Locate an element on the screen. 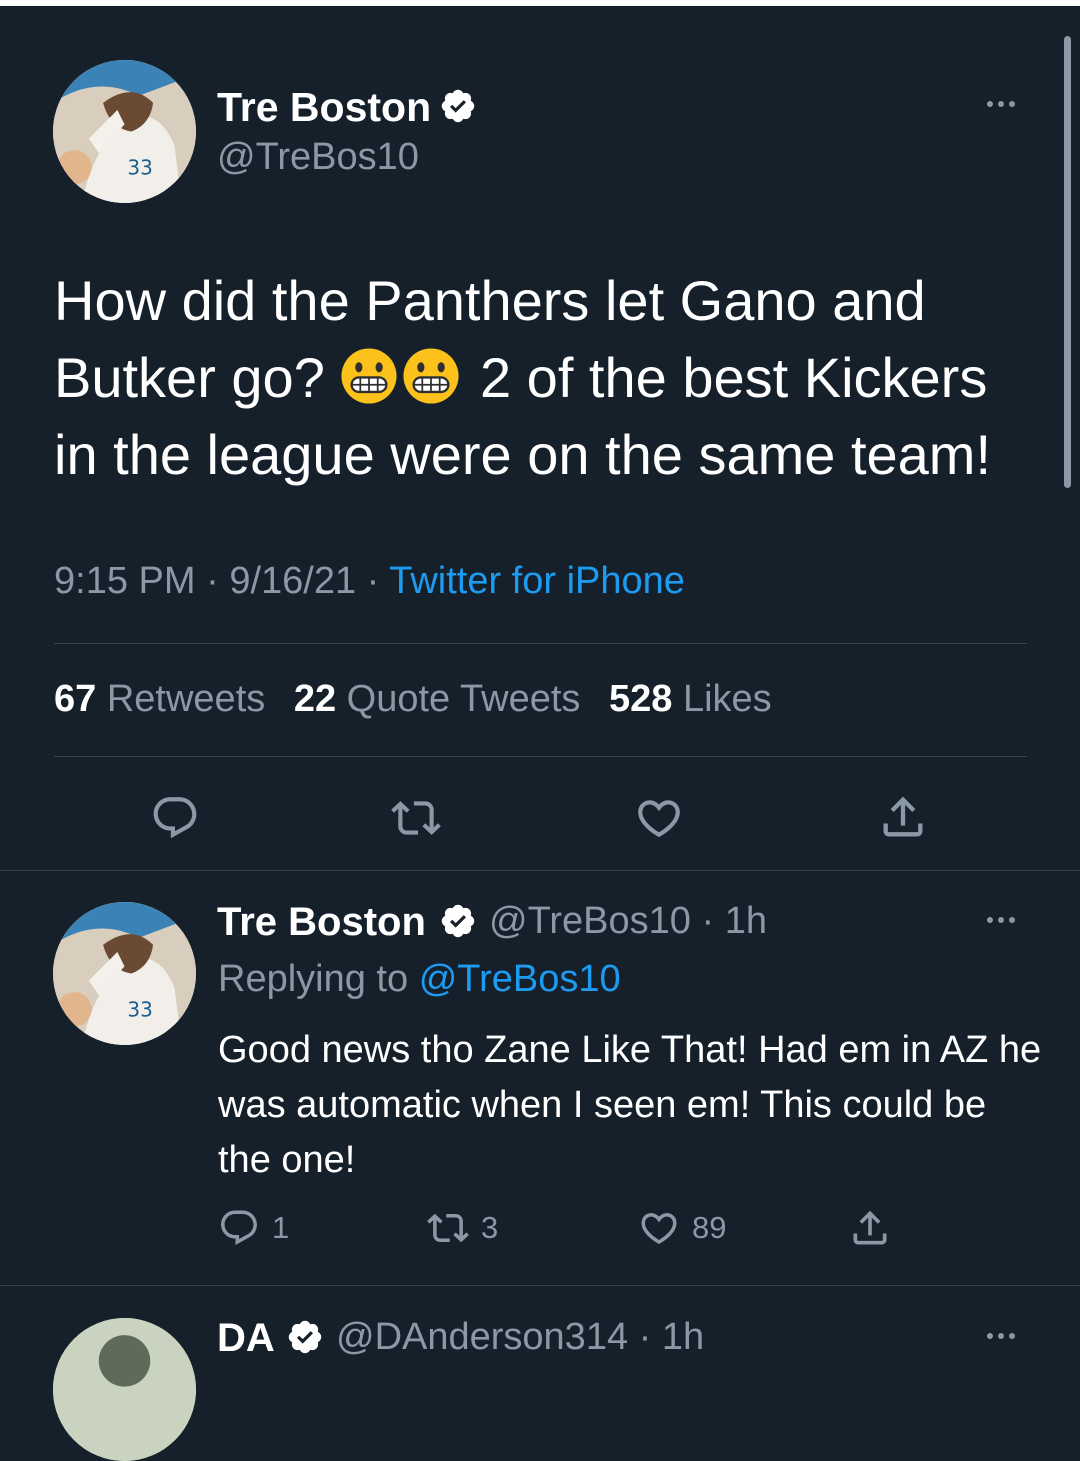  reply-handle-line: @TreBos10 · 1h is located at coordinates (628, 921).